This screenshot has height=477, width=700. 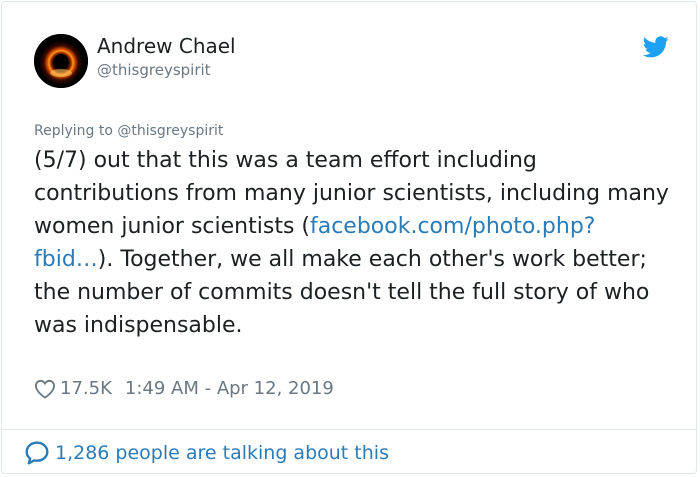 I want to click on avatar, so click(x=61, y=61).